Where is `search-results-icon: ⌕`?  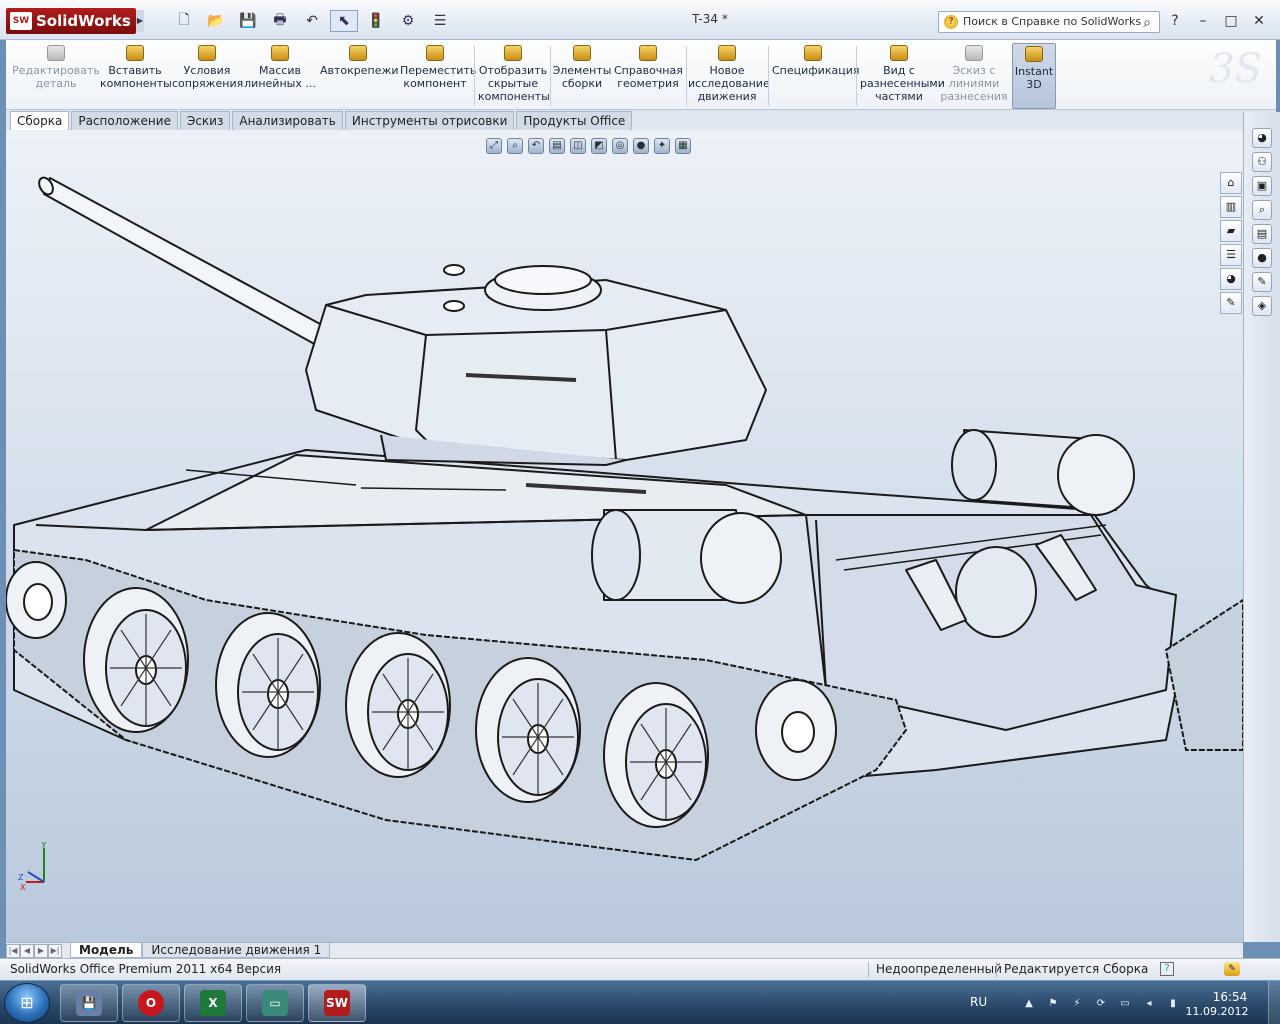 search-results-icon: ⌕ is located at coordinates (1262, 210).